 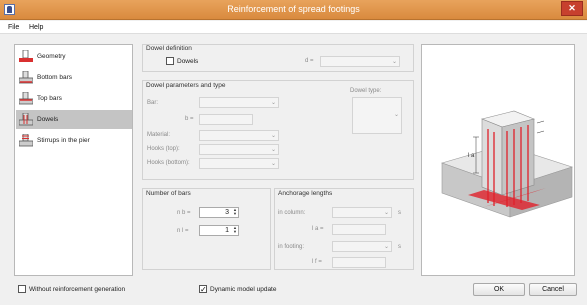 I want to click on in-footing-unit: s, so click(x=399, y=247).